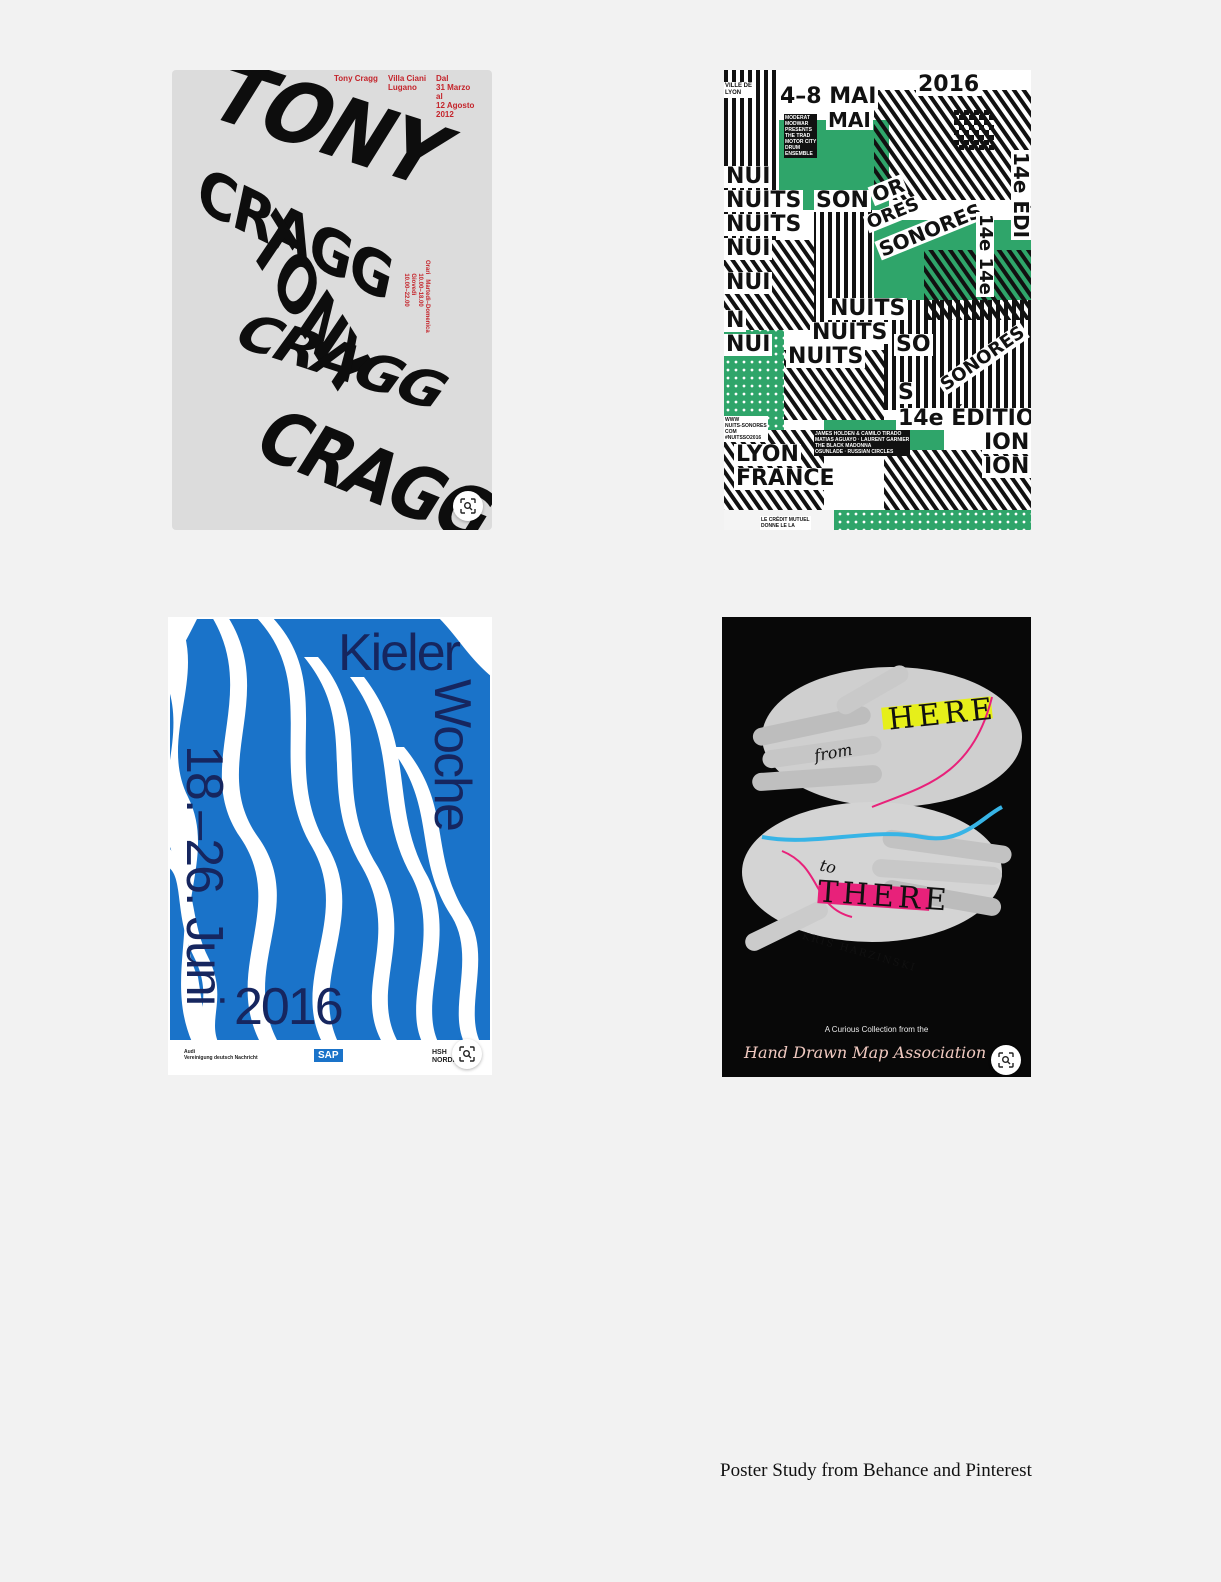 Image resolution: width=1221 pixels, height=1582 pixels. I want to click on poster-title: Kieler, so click(399, 653).